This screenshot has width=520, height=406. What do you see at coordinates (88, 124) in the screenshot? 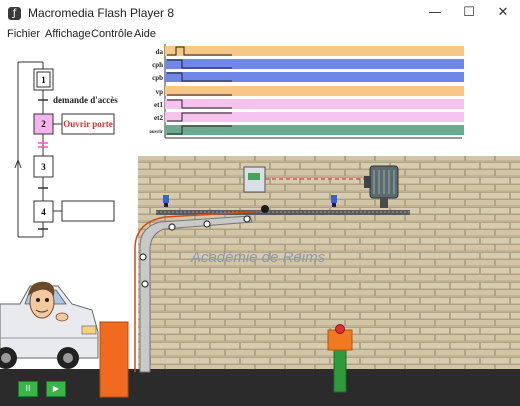
I see `action-2-label: Ouvrir porte` at bounding box center [88, 124].